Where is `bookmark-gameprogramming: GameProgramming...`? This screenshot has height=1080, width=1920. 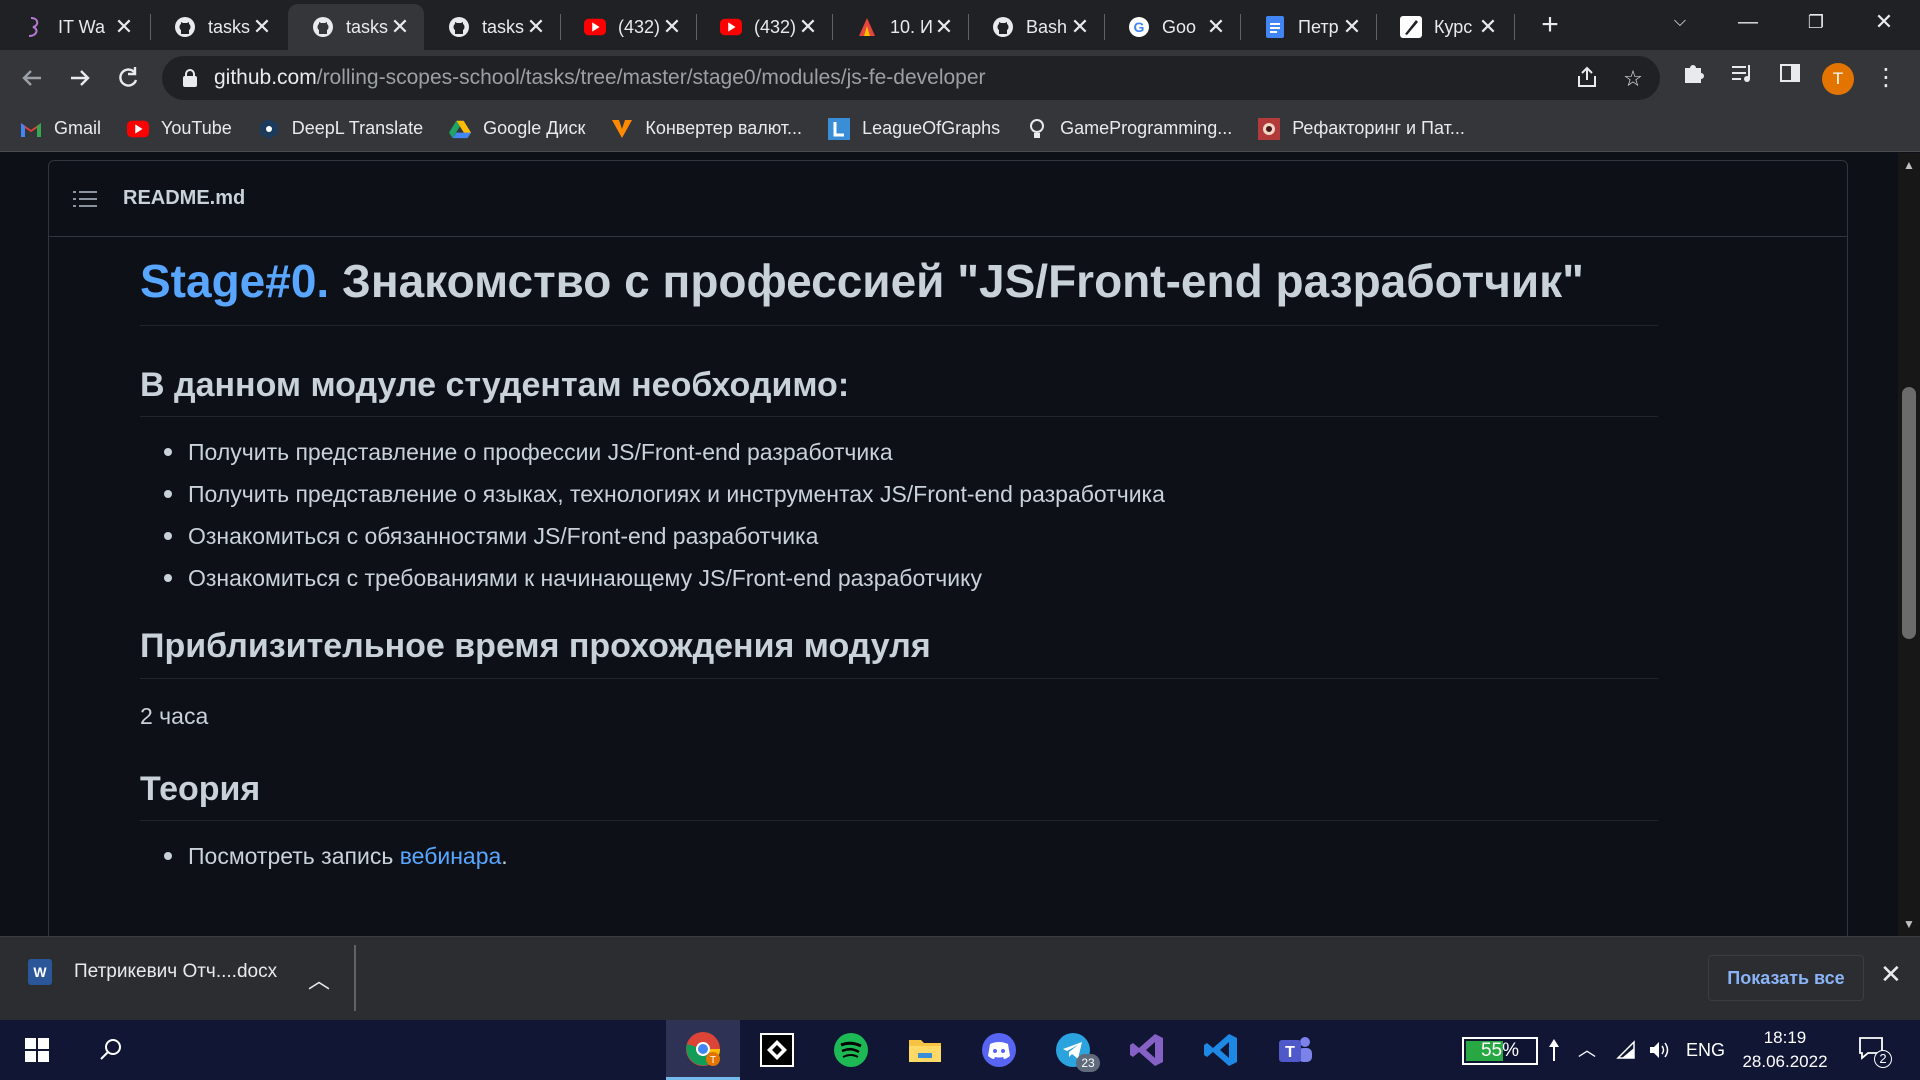
bookmark-gameprogramming: GameProgramming... is located at coordinates (1129, 129).